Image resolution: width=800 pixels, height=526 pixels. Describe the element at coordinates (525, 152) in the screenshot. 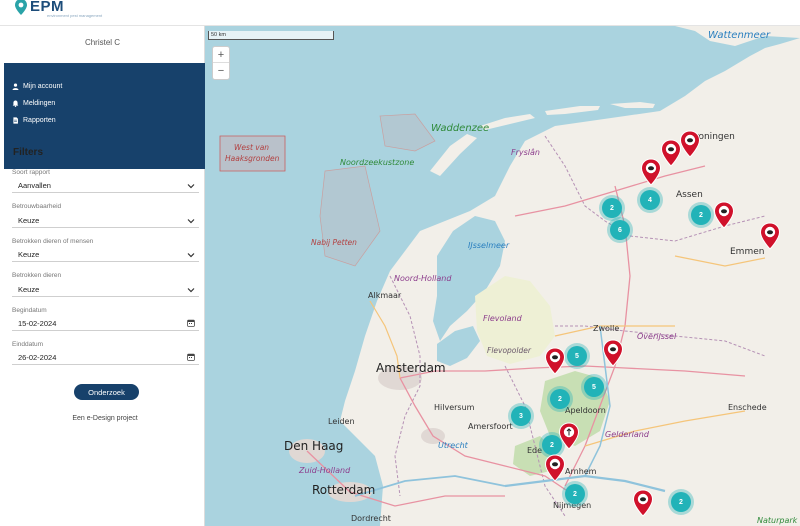

I see `map-label: Fryslân` at that location.